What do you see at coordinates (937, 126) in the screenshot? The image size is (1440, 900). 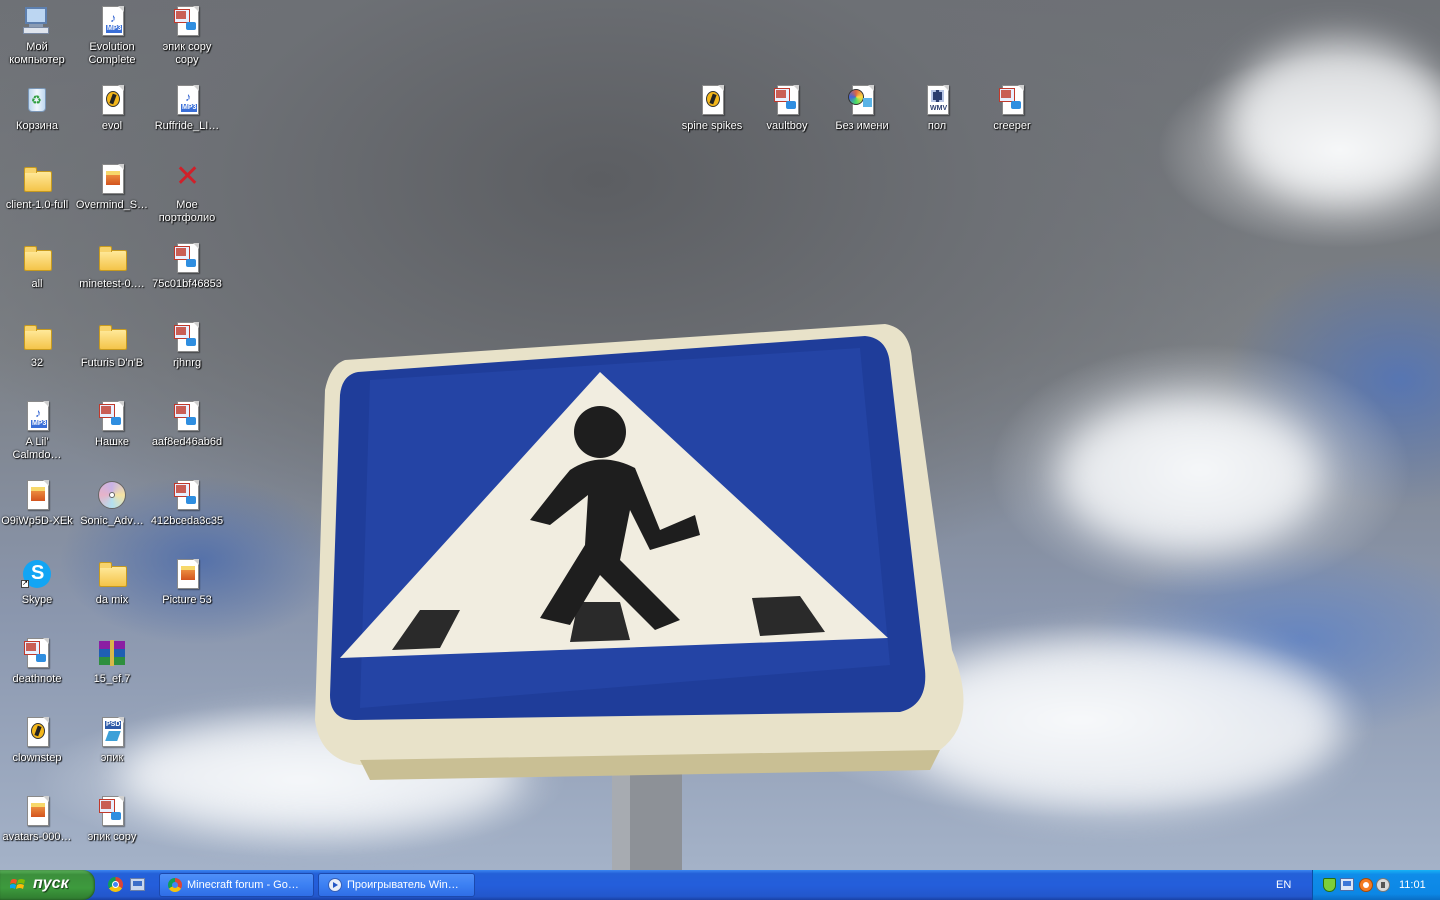 I see `desktop-icon-label: пол` at bounding box center [937, 126].